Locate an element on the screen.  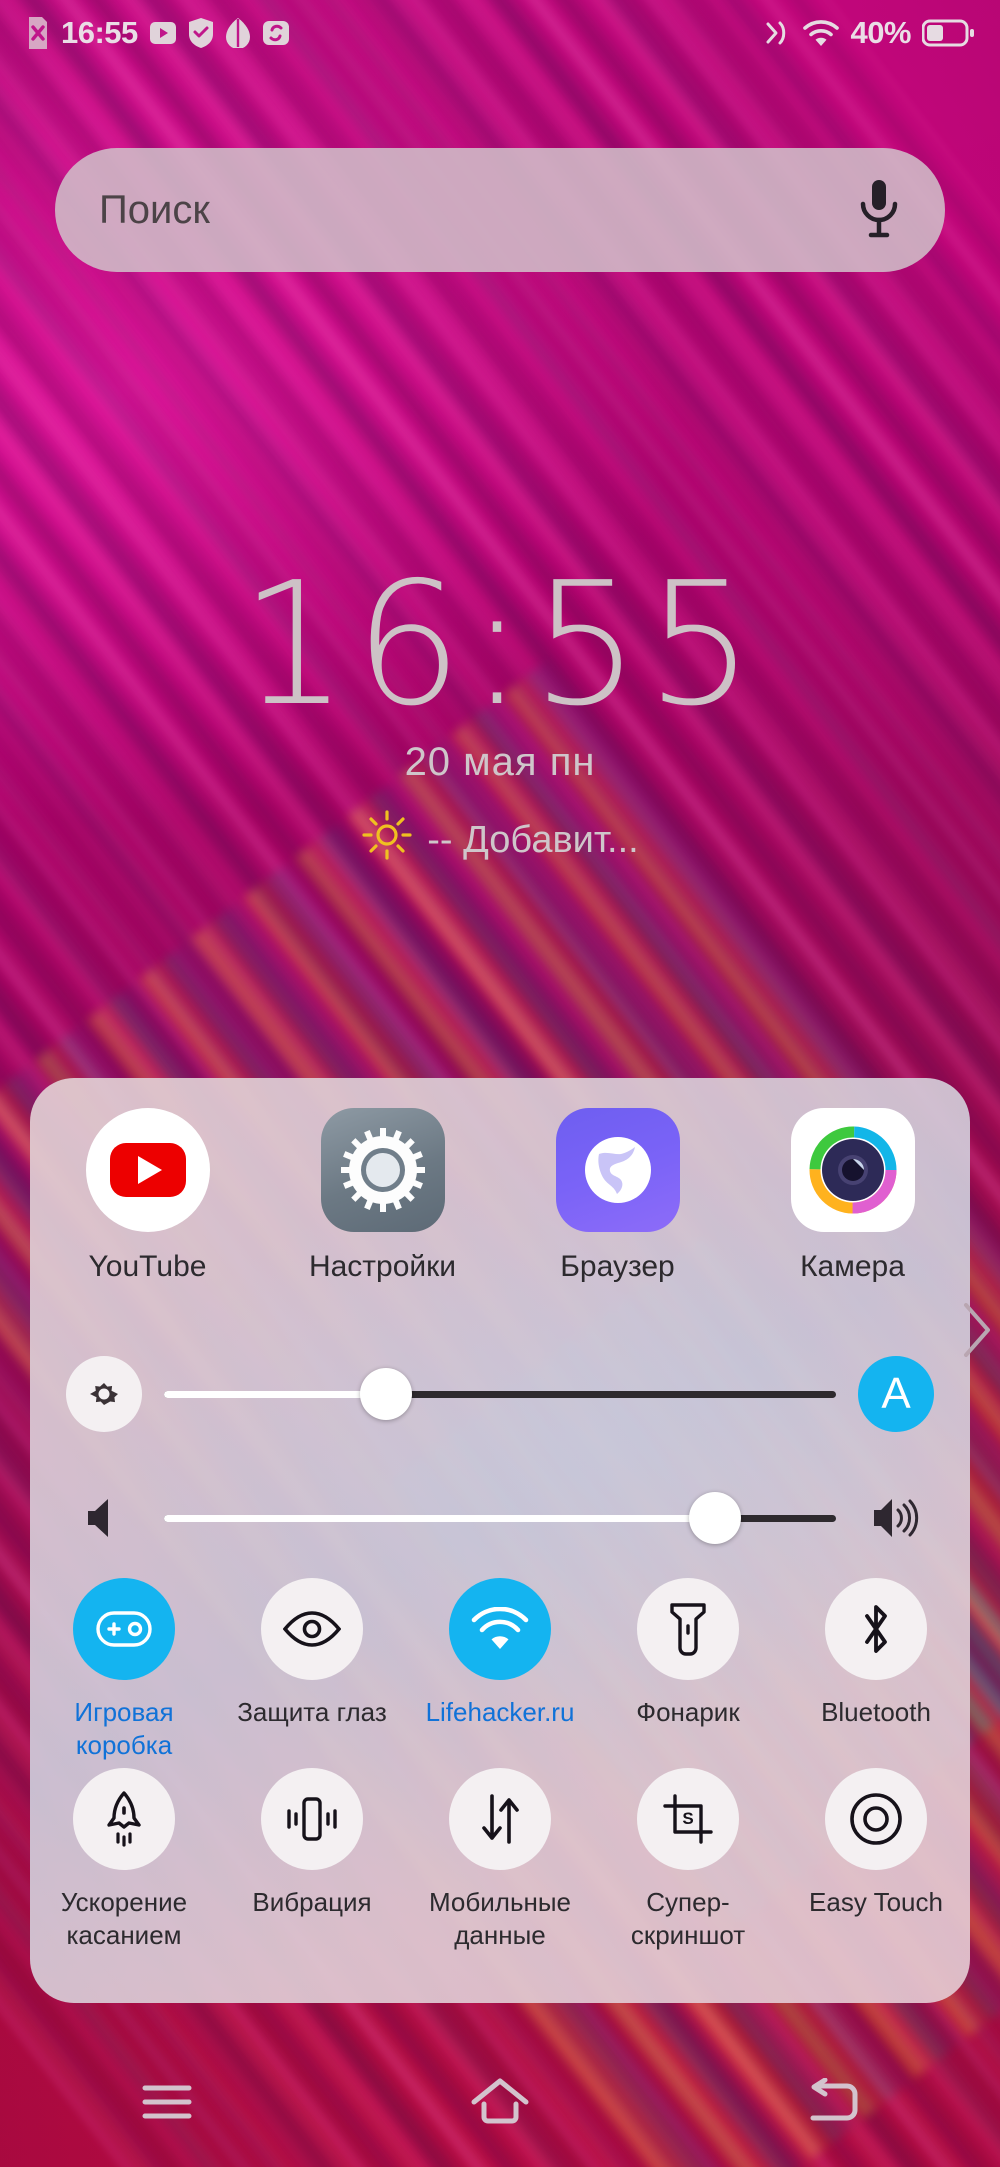
leaf-icon is located at coordinates (238, 33).